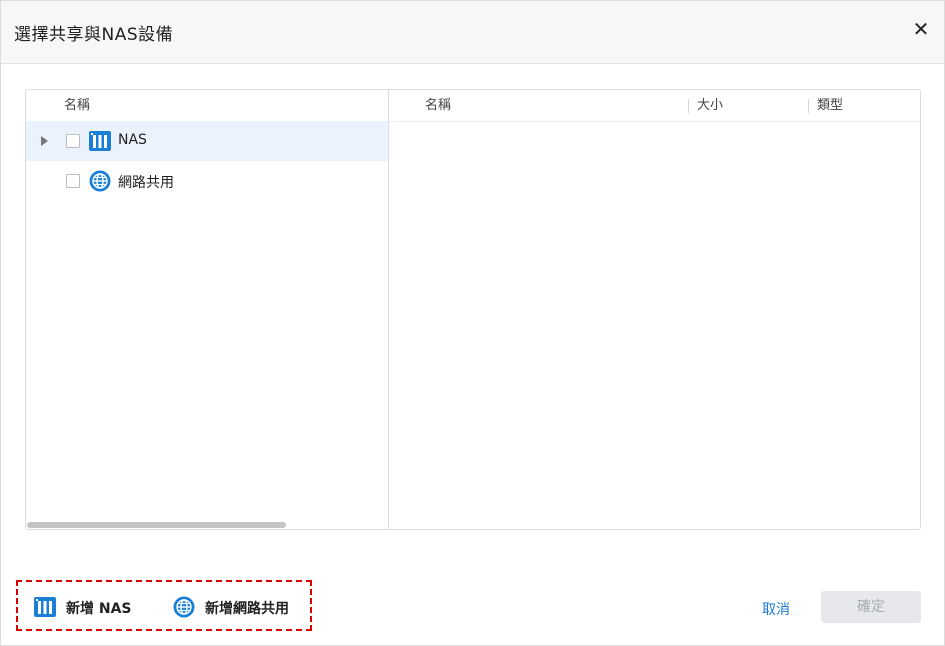 This screenshot has height=646, width=945. I want to click on tree-item-nas: NAS, so click(207, 141).